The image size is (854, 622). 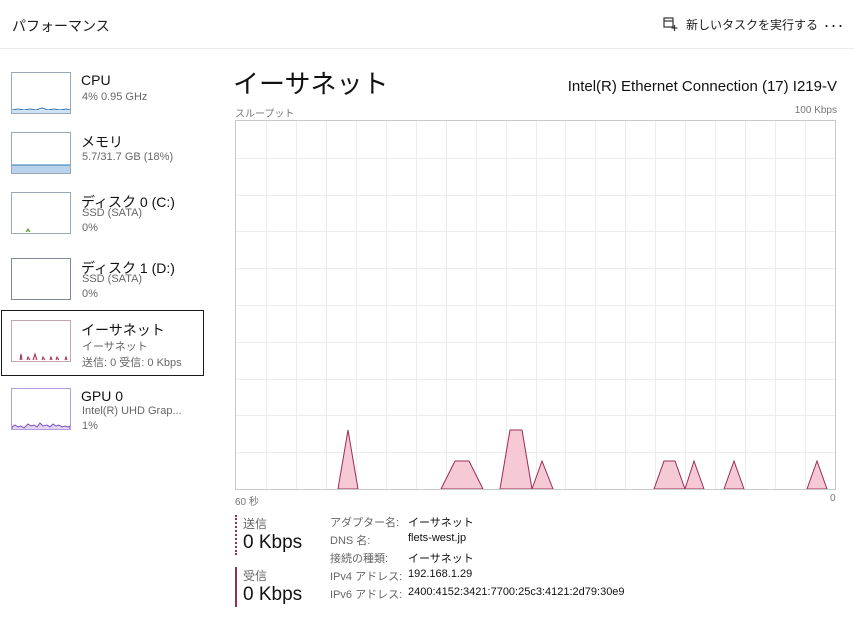 I want to click on recv-label: 受信, so click(x=255, y=576).